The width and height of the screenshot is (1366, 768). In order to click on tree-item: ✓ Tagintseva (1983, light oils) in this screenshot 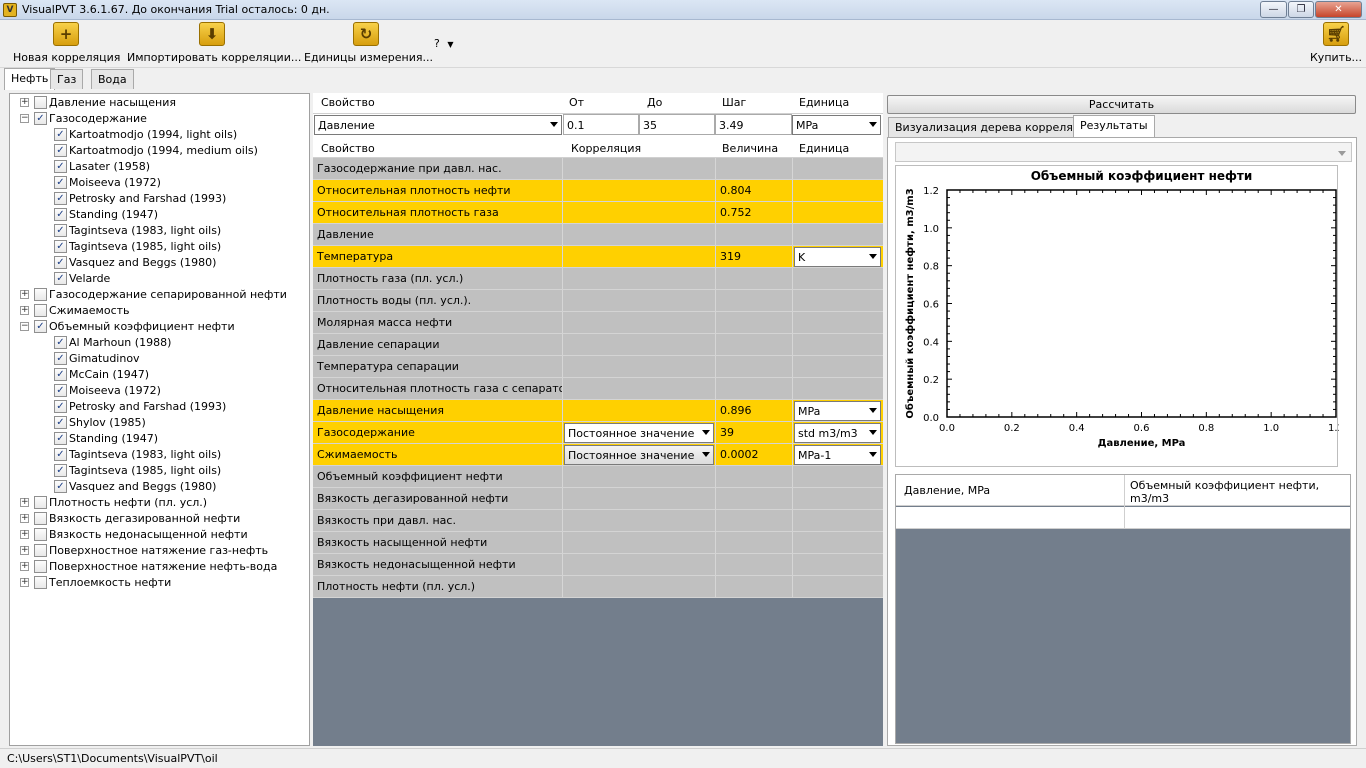, I will do `click(159, 231)`.